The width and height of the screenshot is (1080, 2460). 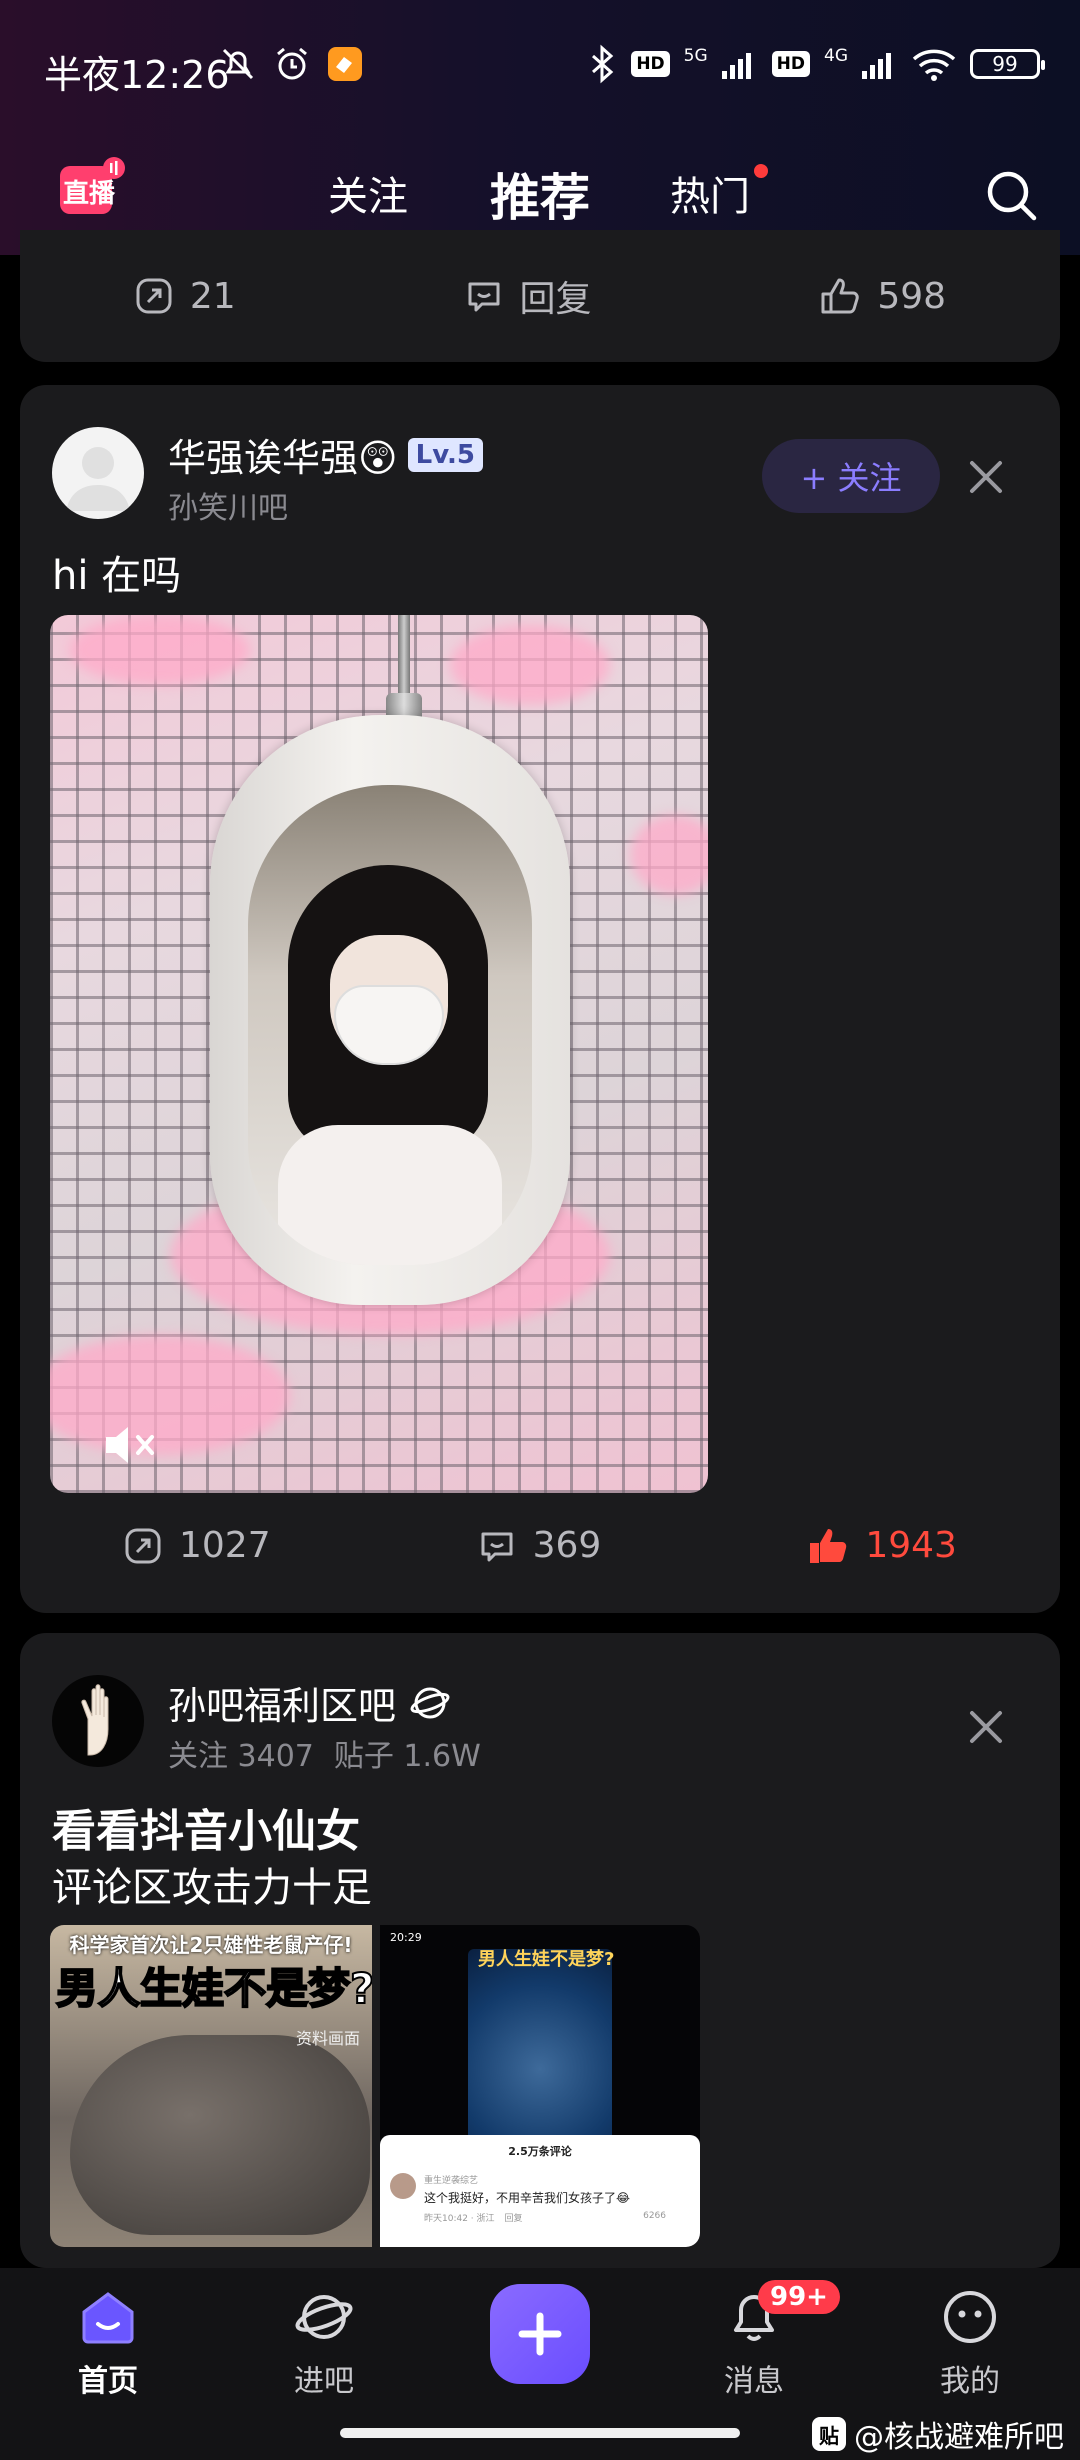 What do you see at coordinates (324, 2344) in the screenshot?
I see `nav-forums: 进吧` at bounding box center [324, 2344].